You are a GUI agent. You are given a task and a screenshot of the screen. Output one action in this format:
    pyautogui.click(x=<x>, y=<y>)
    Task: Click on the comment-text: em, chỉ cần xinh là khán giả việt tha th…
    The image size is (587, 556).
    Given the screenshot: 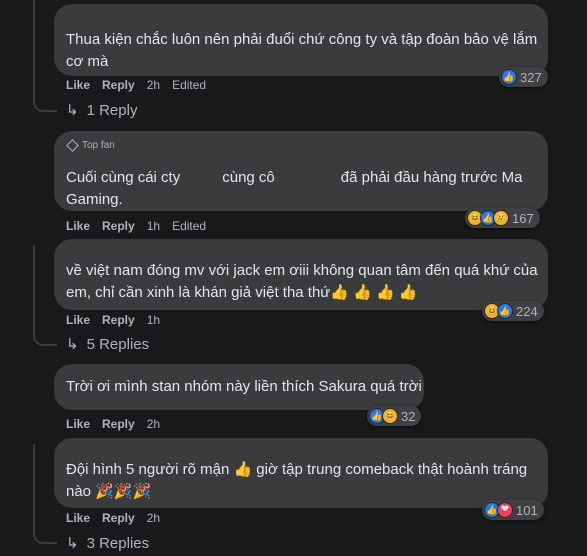 What is the action you would take?
    pyautogui.click(x=242, y=292)
    